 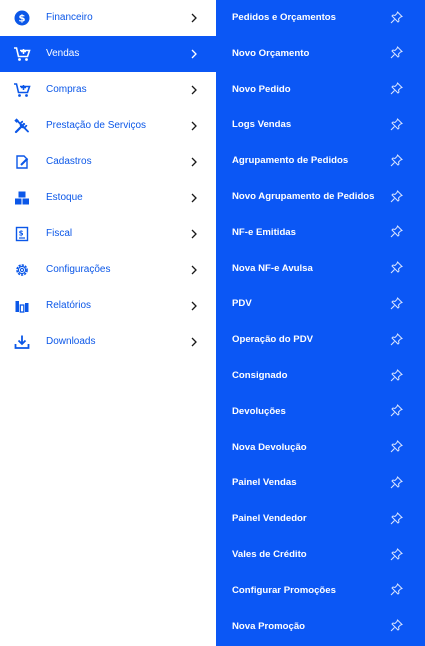 What do you see at coordinates (59, 233) in the screenshot?
I see `menu-item-label: Fiscal` at bounding box center [59, 233].